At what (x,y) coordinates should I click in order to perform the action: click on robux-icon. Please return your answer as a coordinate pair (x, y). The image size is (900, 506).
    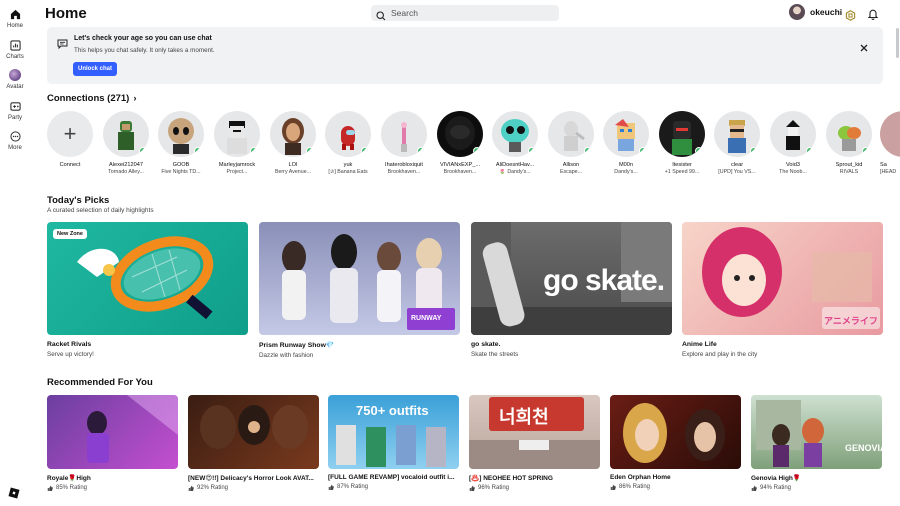
    Looking at the image, I should click on (850, 14).